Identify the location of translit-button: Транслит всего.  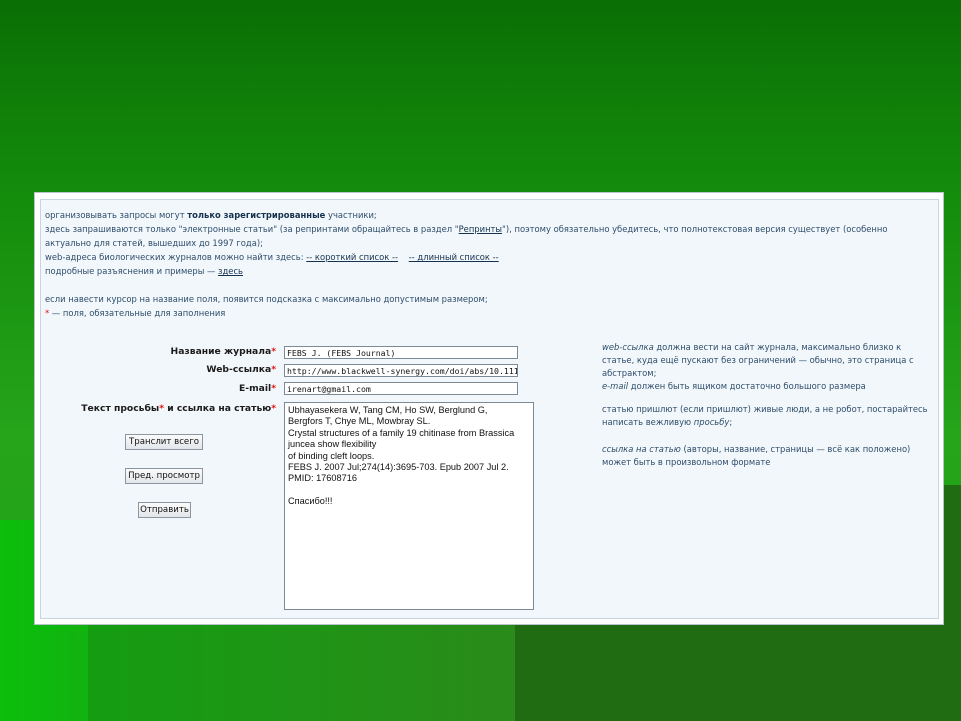
(164, 442).